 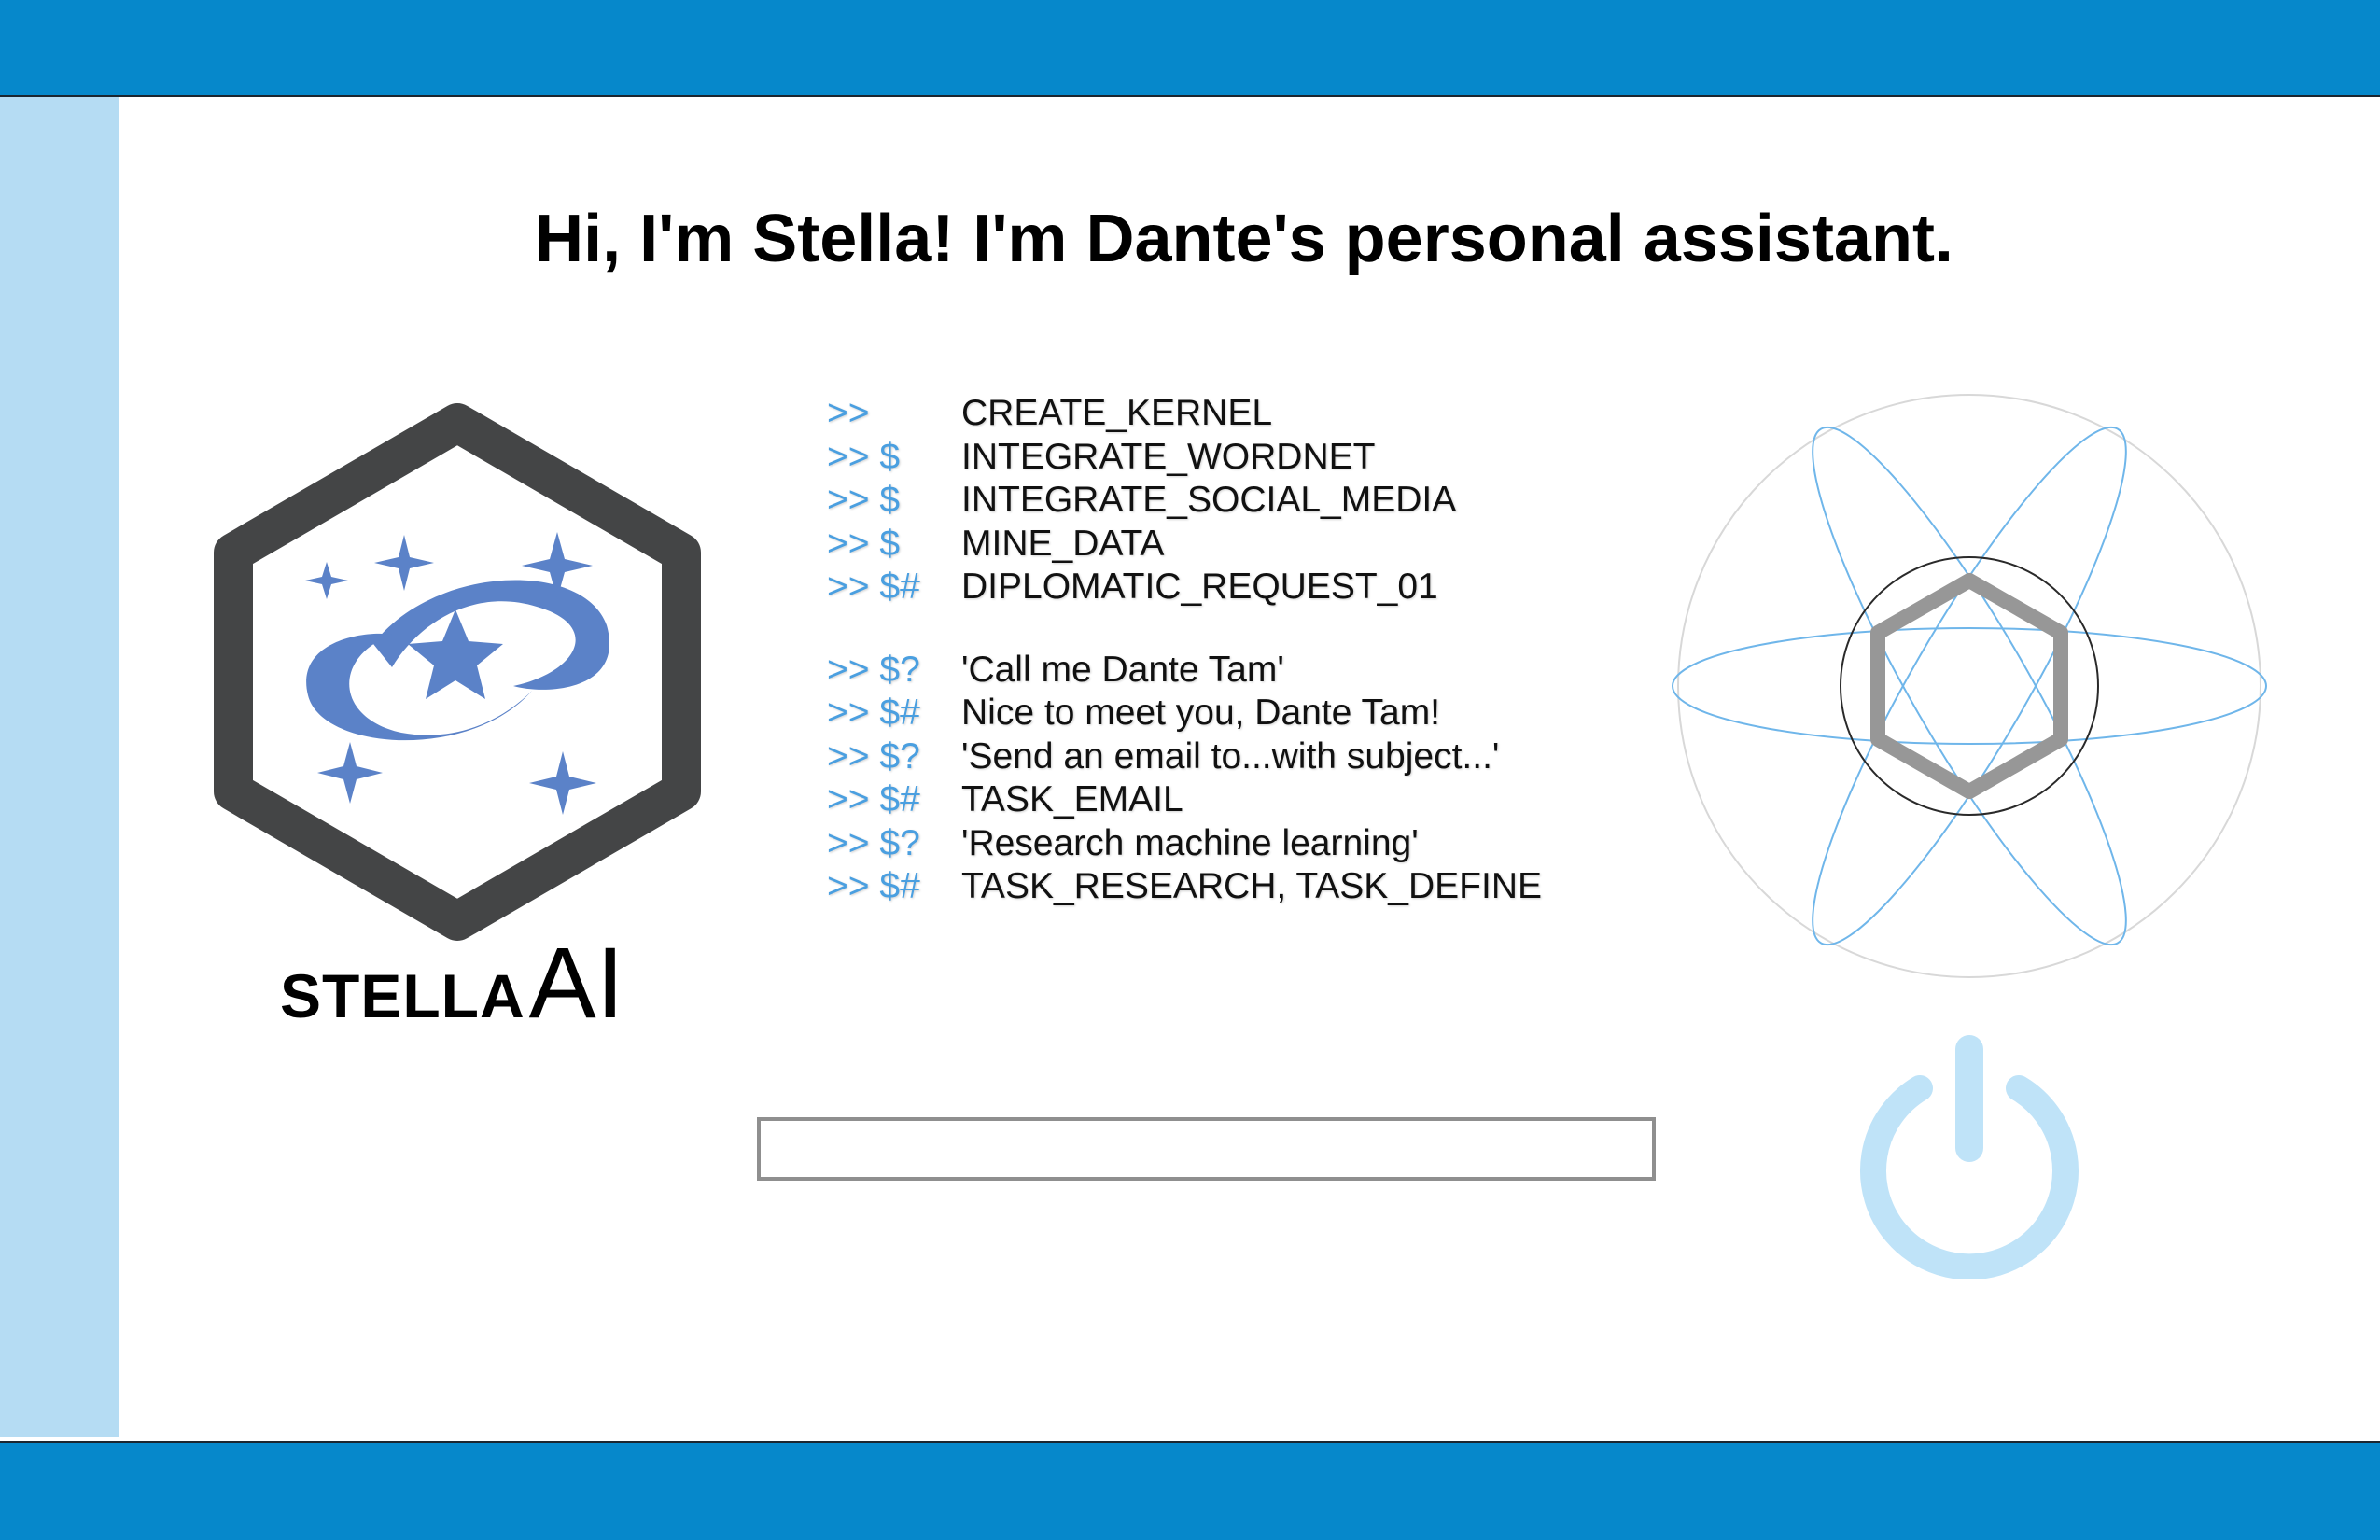 I want to click on power-icon, so click(x=1970, y=1153).